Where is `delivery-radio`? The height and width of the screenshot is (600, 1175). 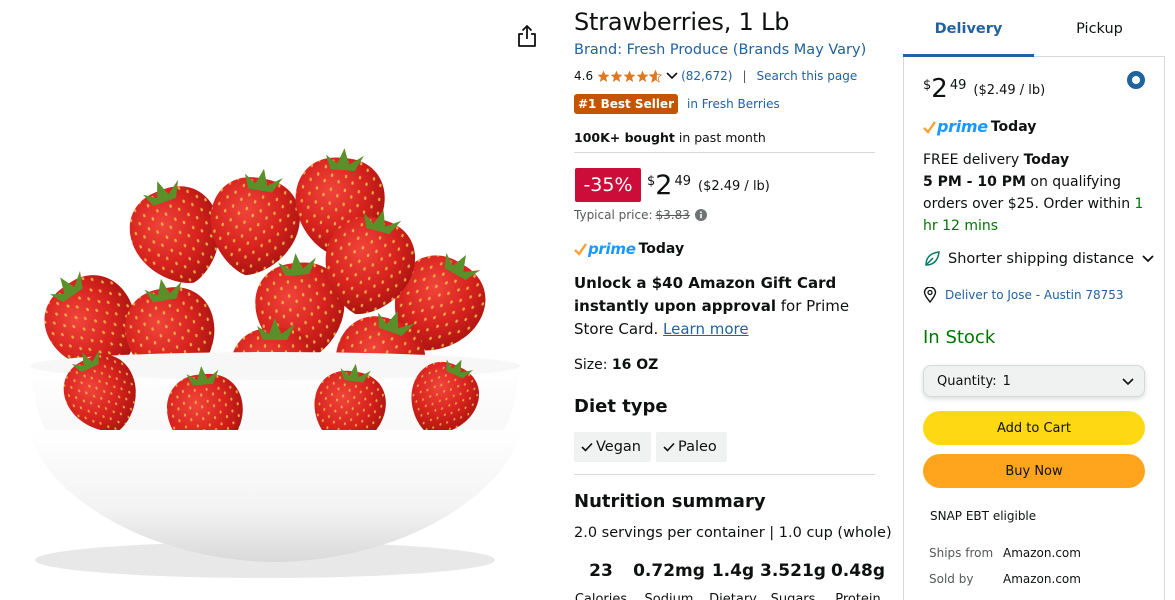 delivery-radio is located at coordinates (1136, 80).